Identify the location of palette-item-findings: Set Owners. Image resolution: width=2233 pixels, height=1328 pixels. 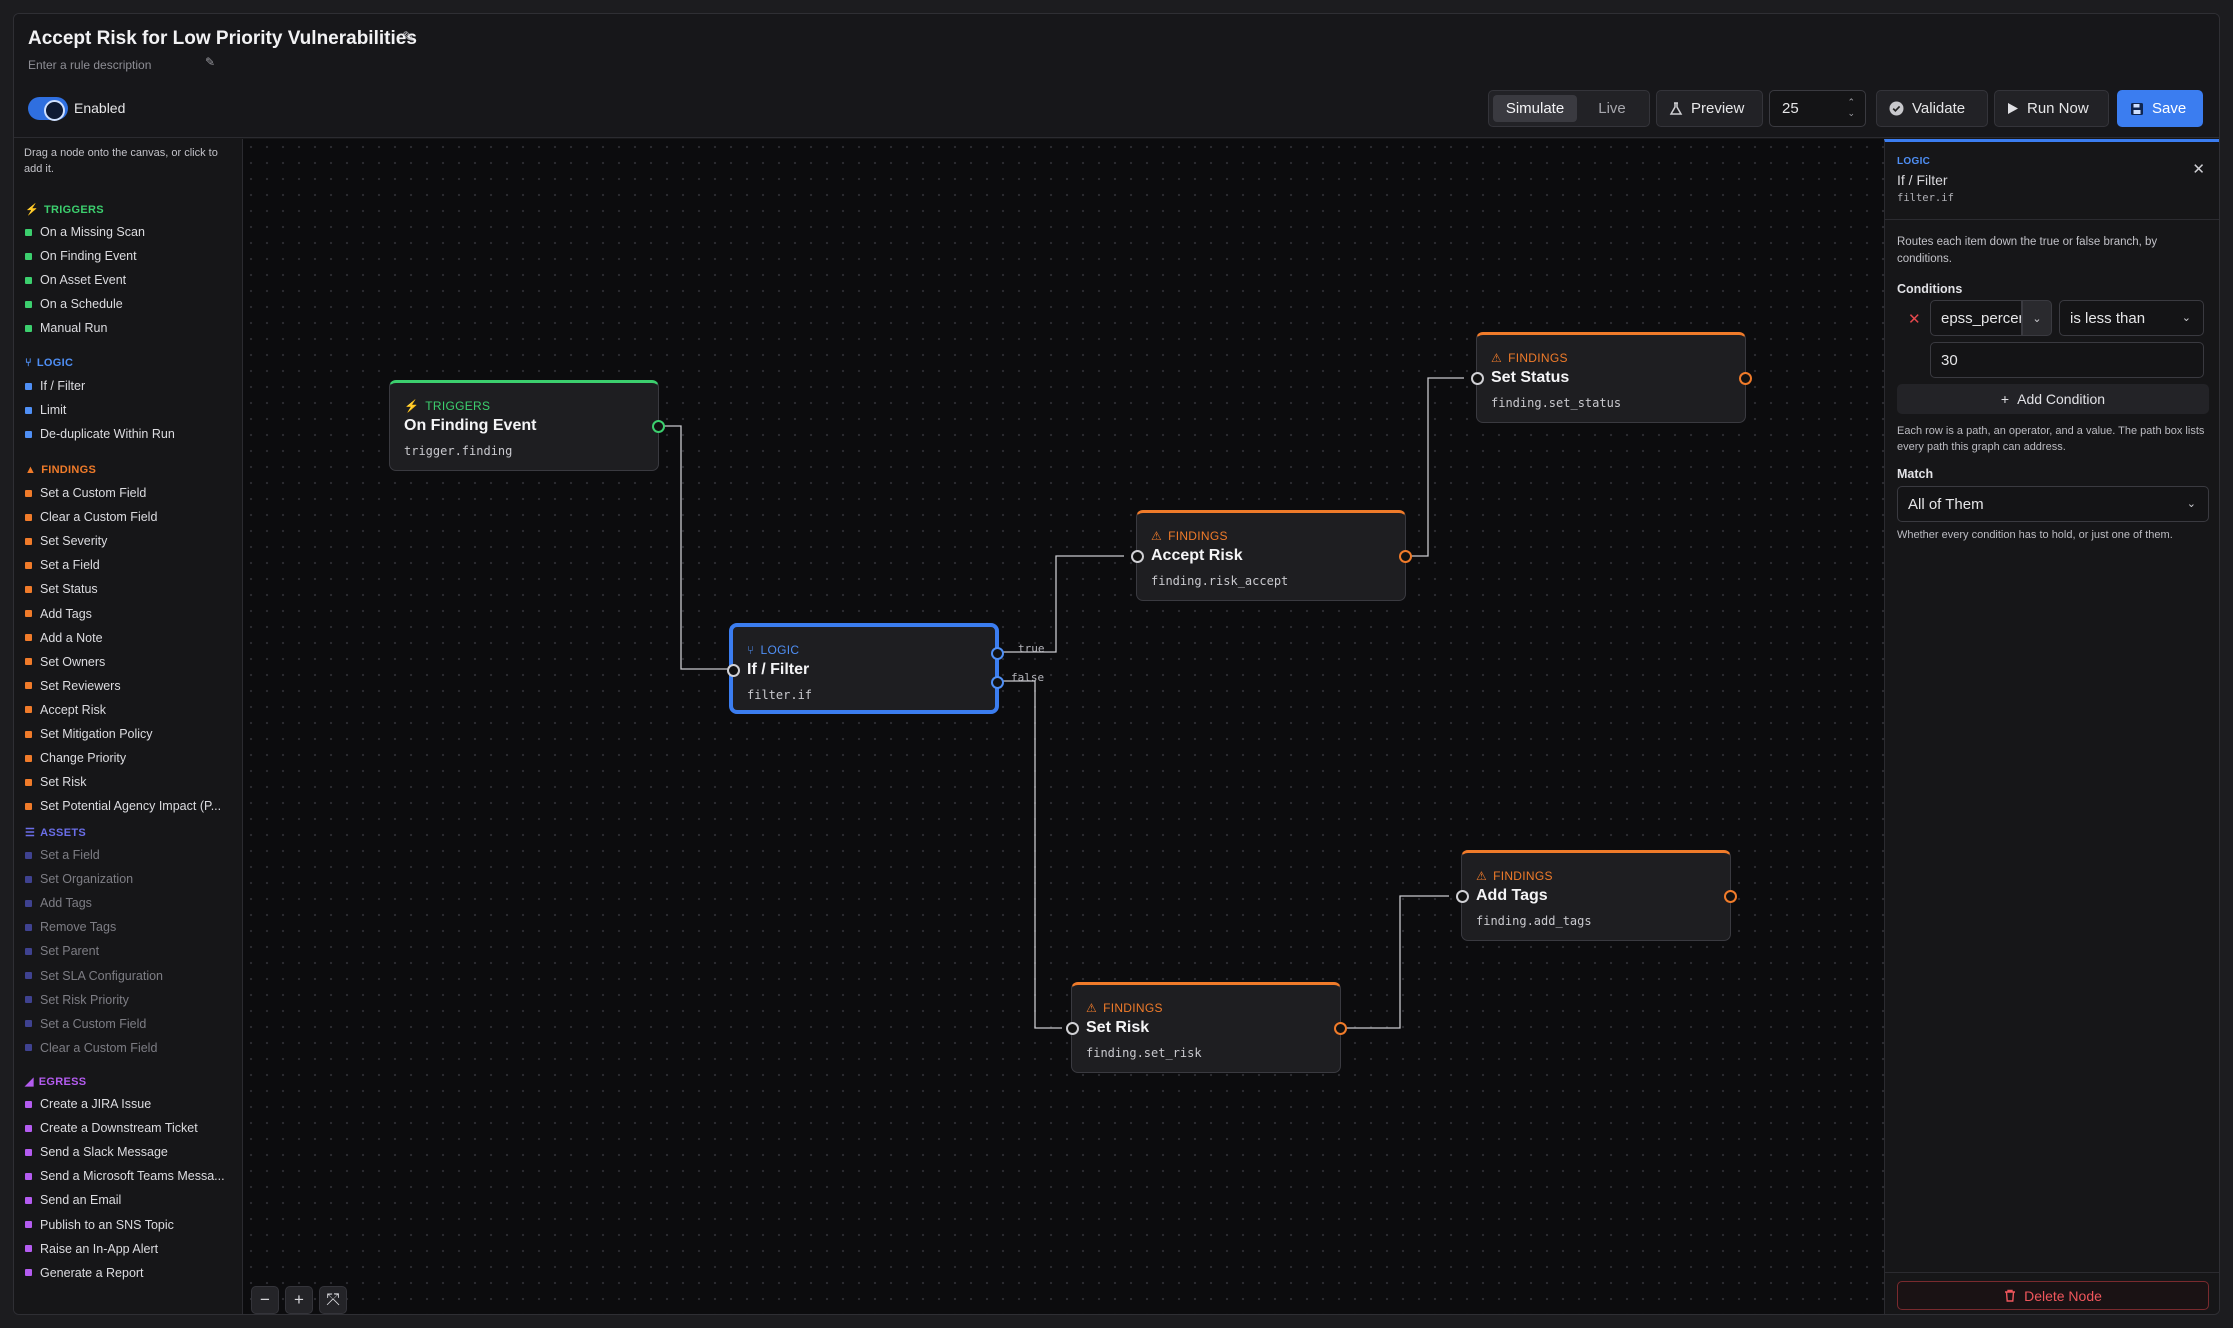
(65, 662).